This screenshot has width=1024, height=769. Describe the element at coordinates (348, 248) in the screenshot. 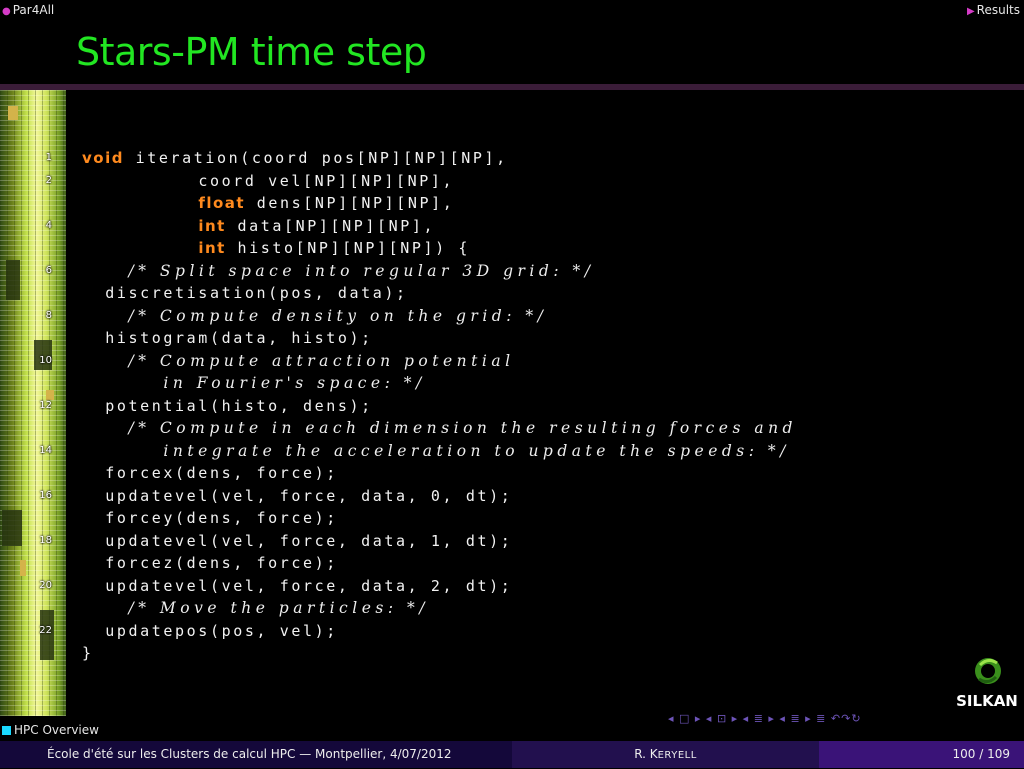

I see `code-text: histo[NP][NP][NP]) {` at that location.